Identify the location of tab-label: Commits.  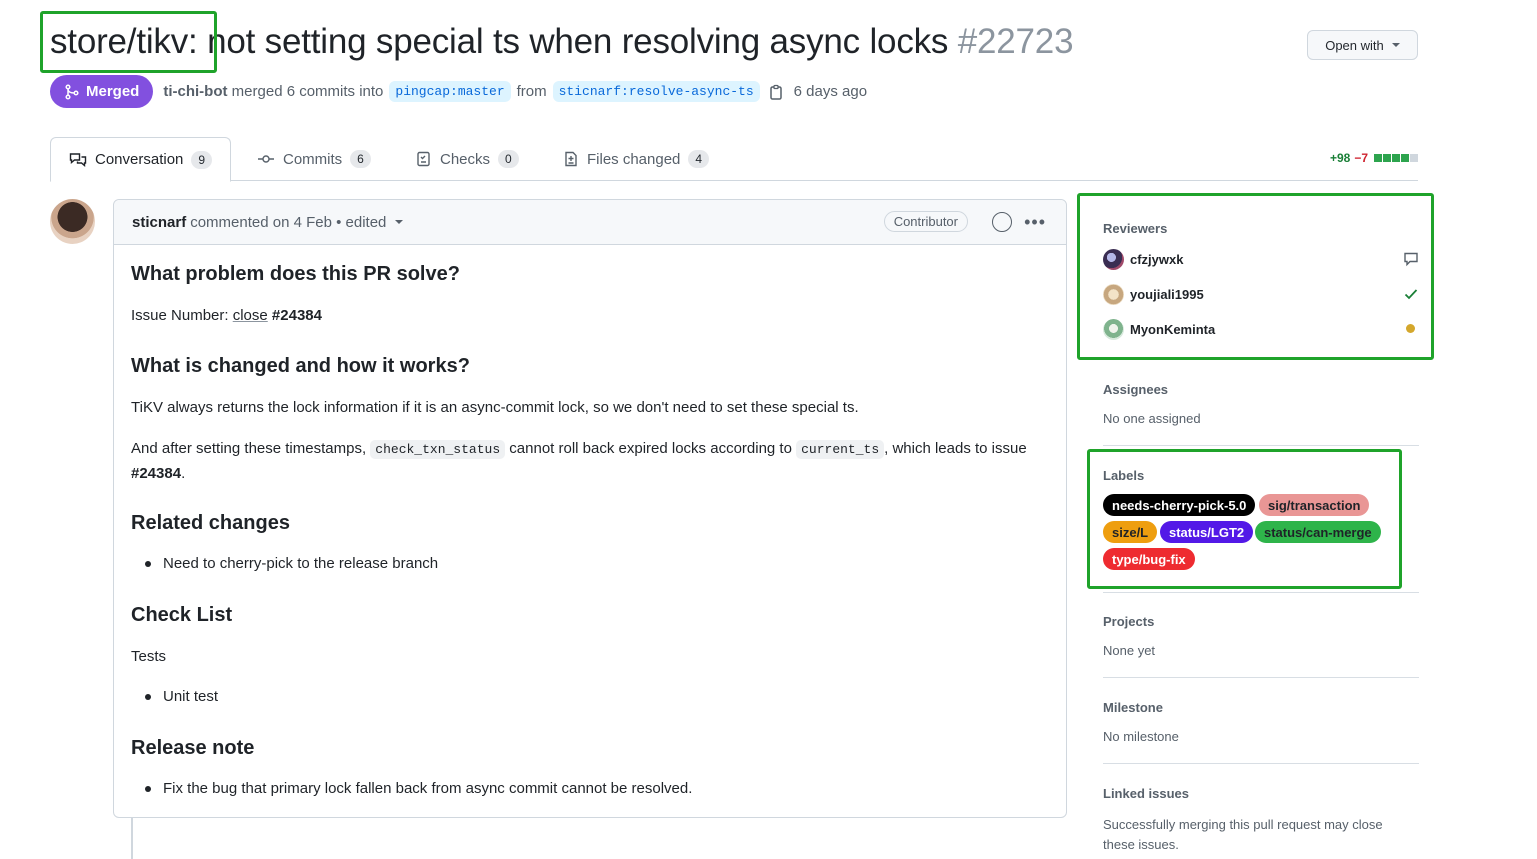
(313, 159).